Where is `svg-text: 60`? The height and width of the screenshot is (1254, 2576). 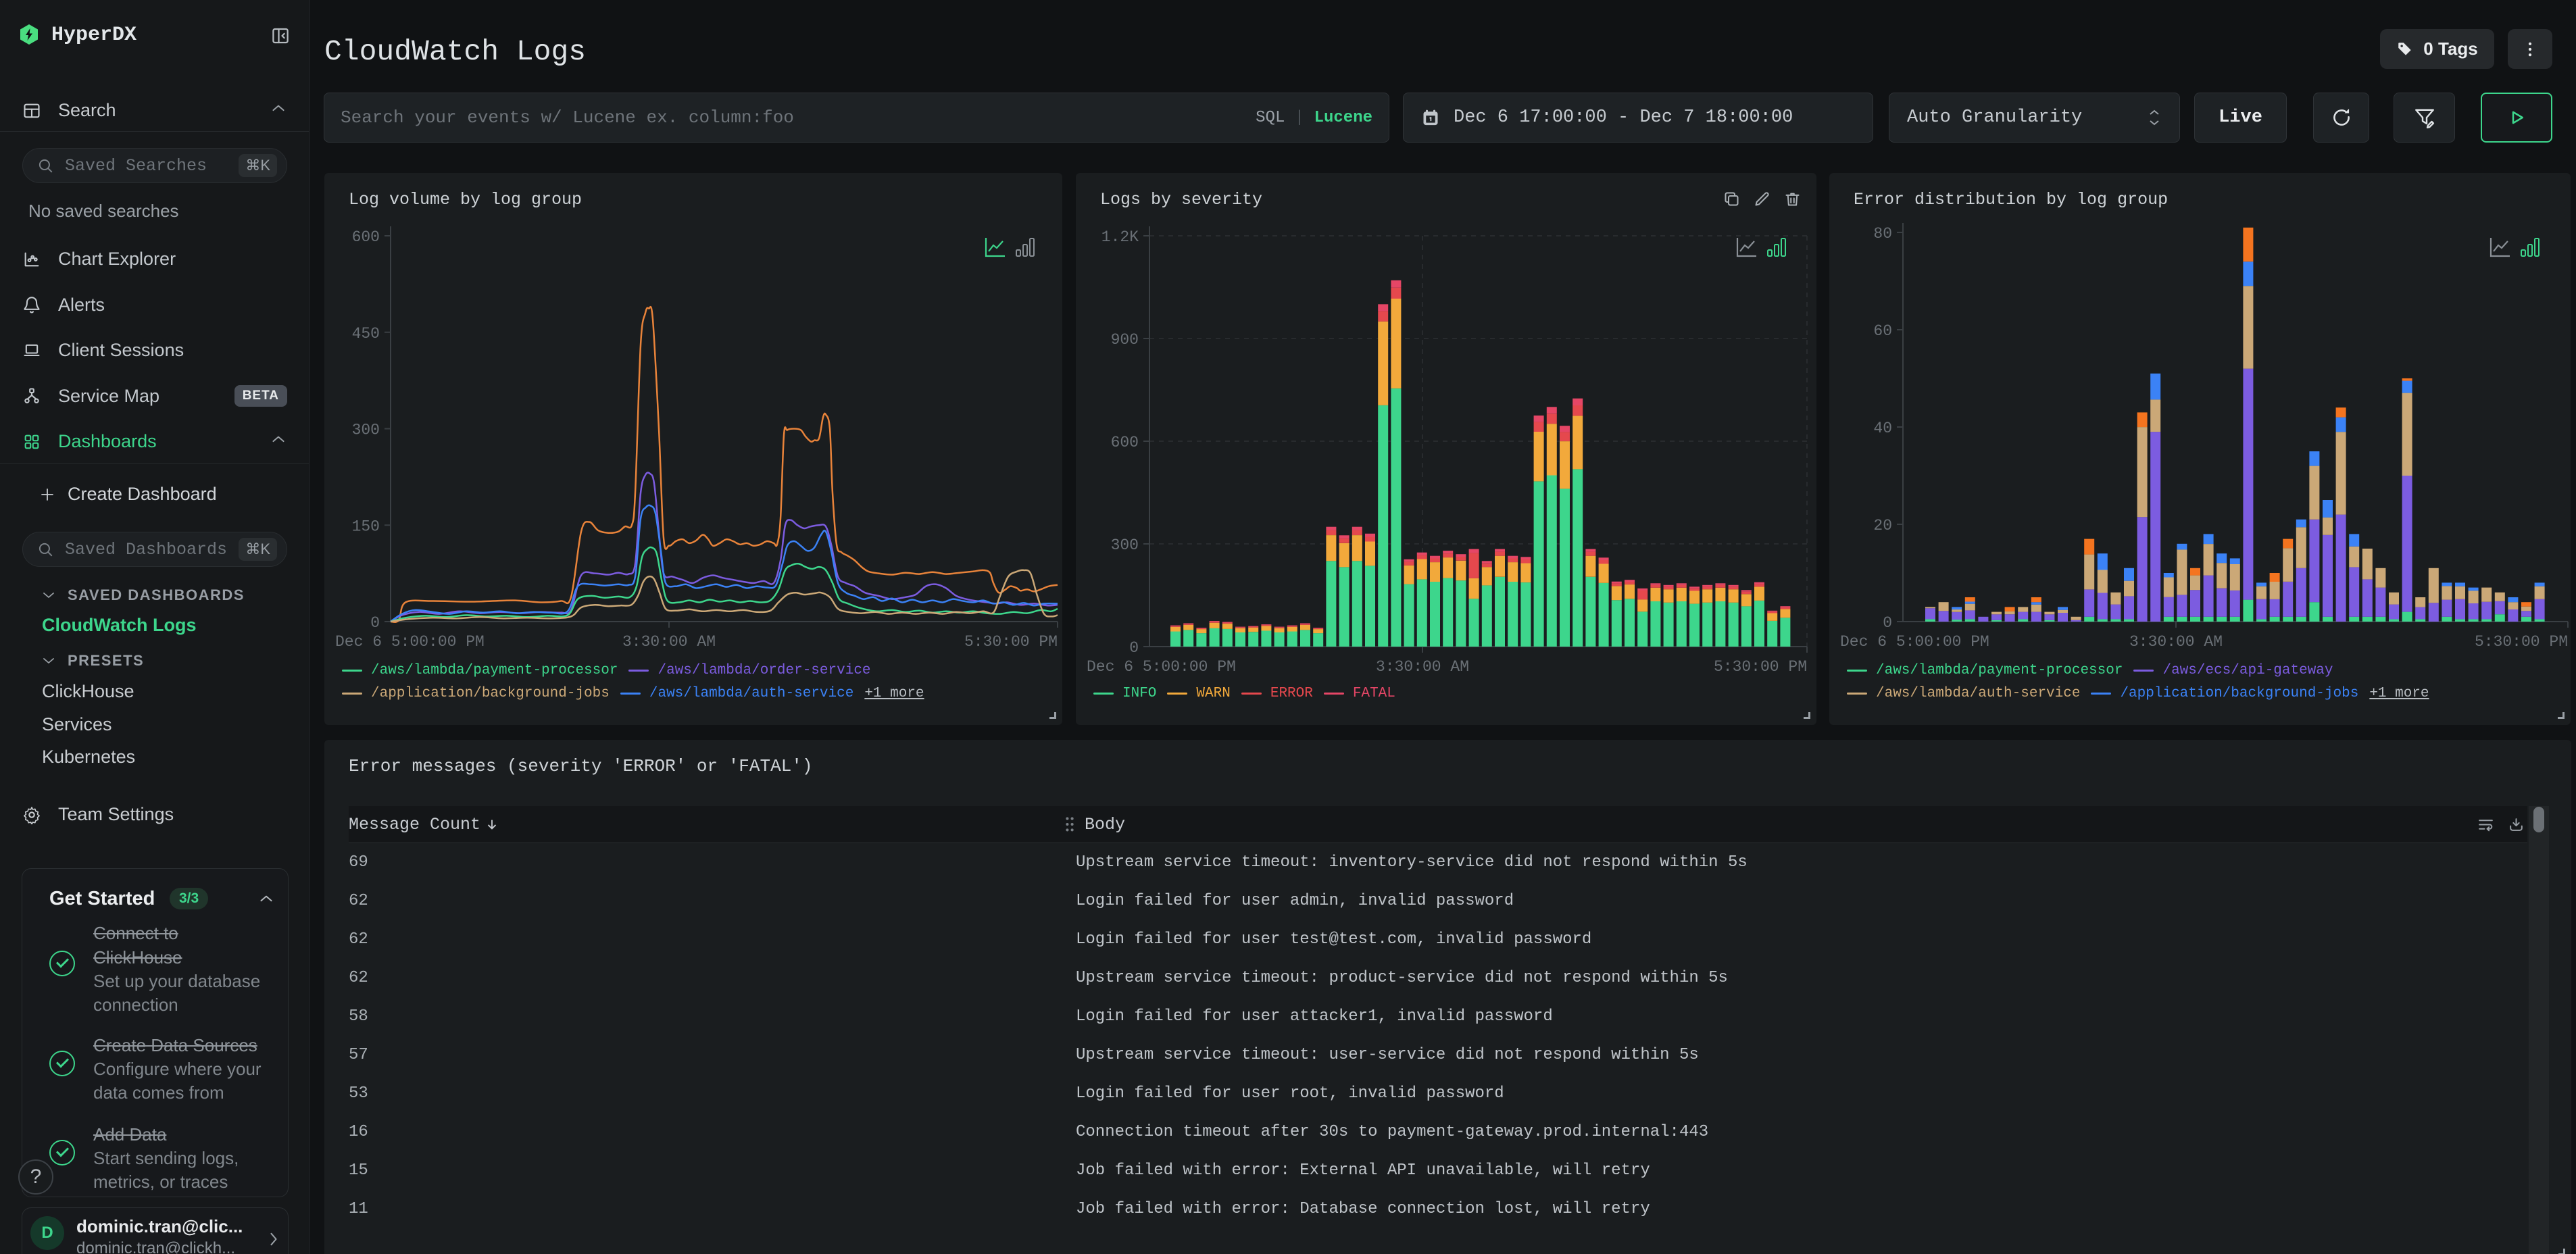 svg-text: 60 is located at coordinates (1883, 331).